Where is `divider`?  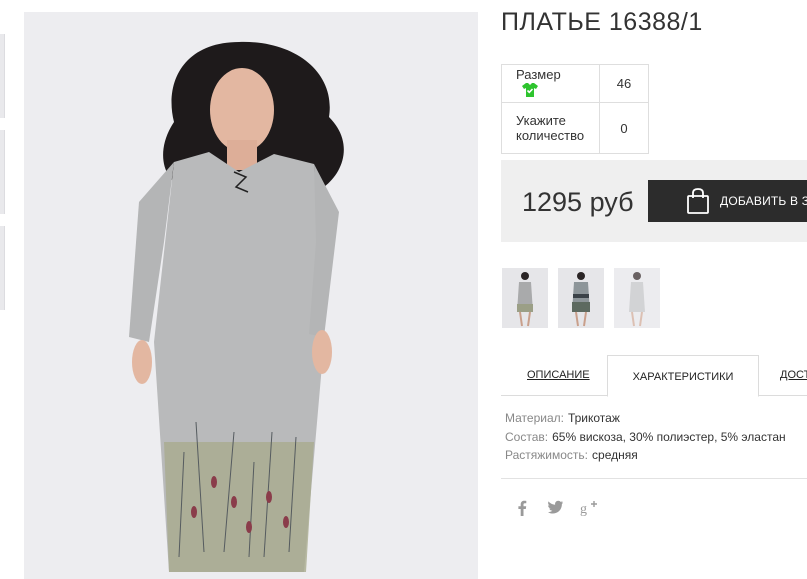
divider is located at coordinates (654, 478).